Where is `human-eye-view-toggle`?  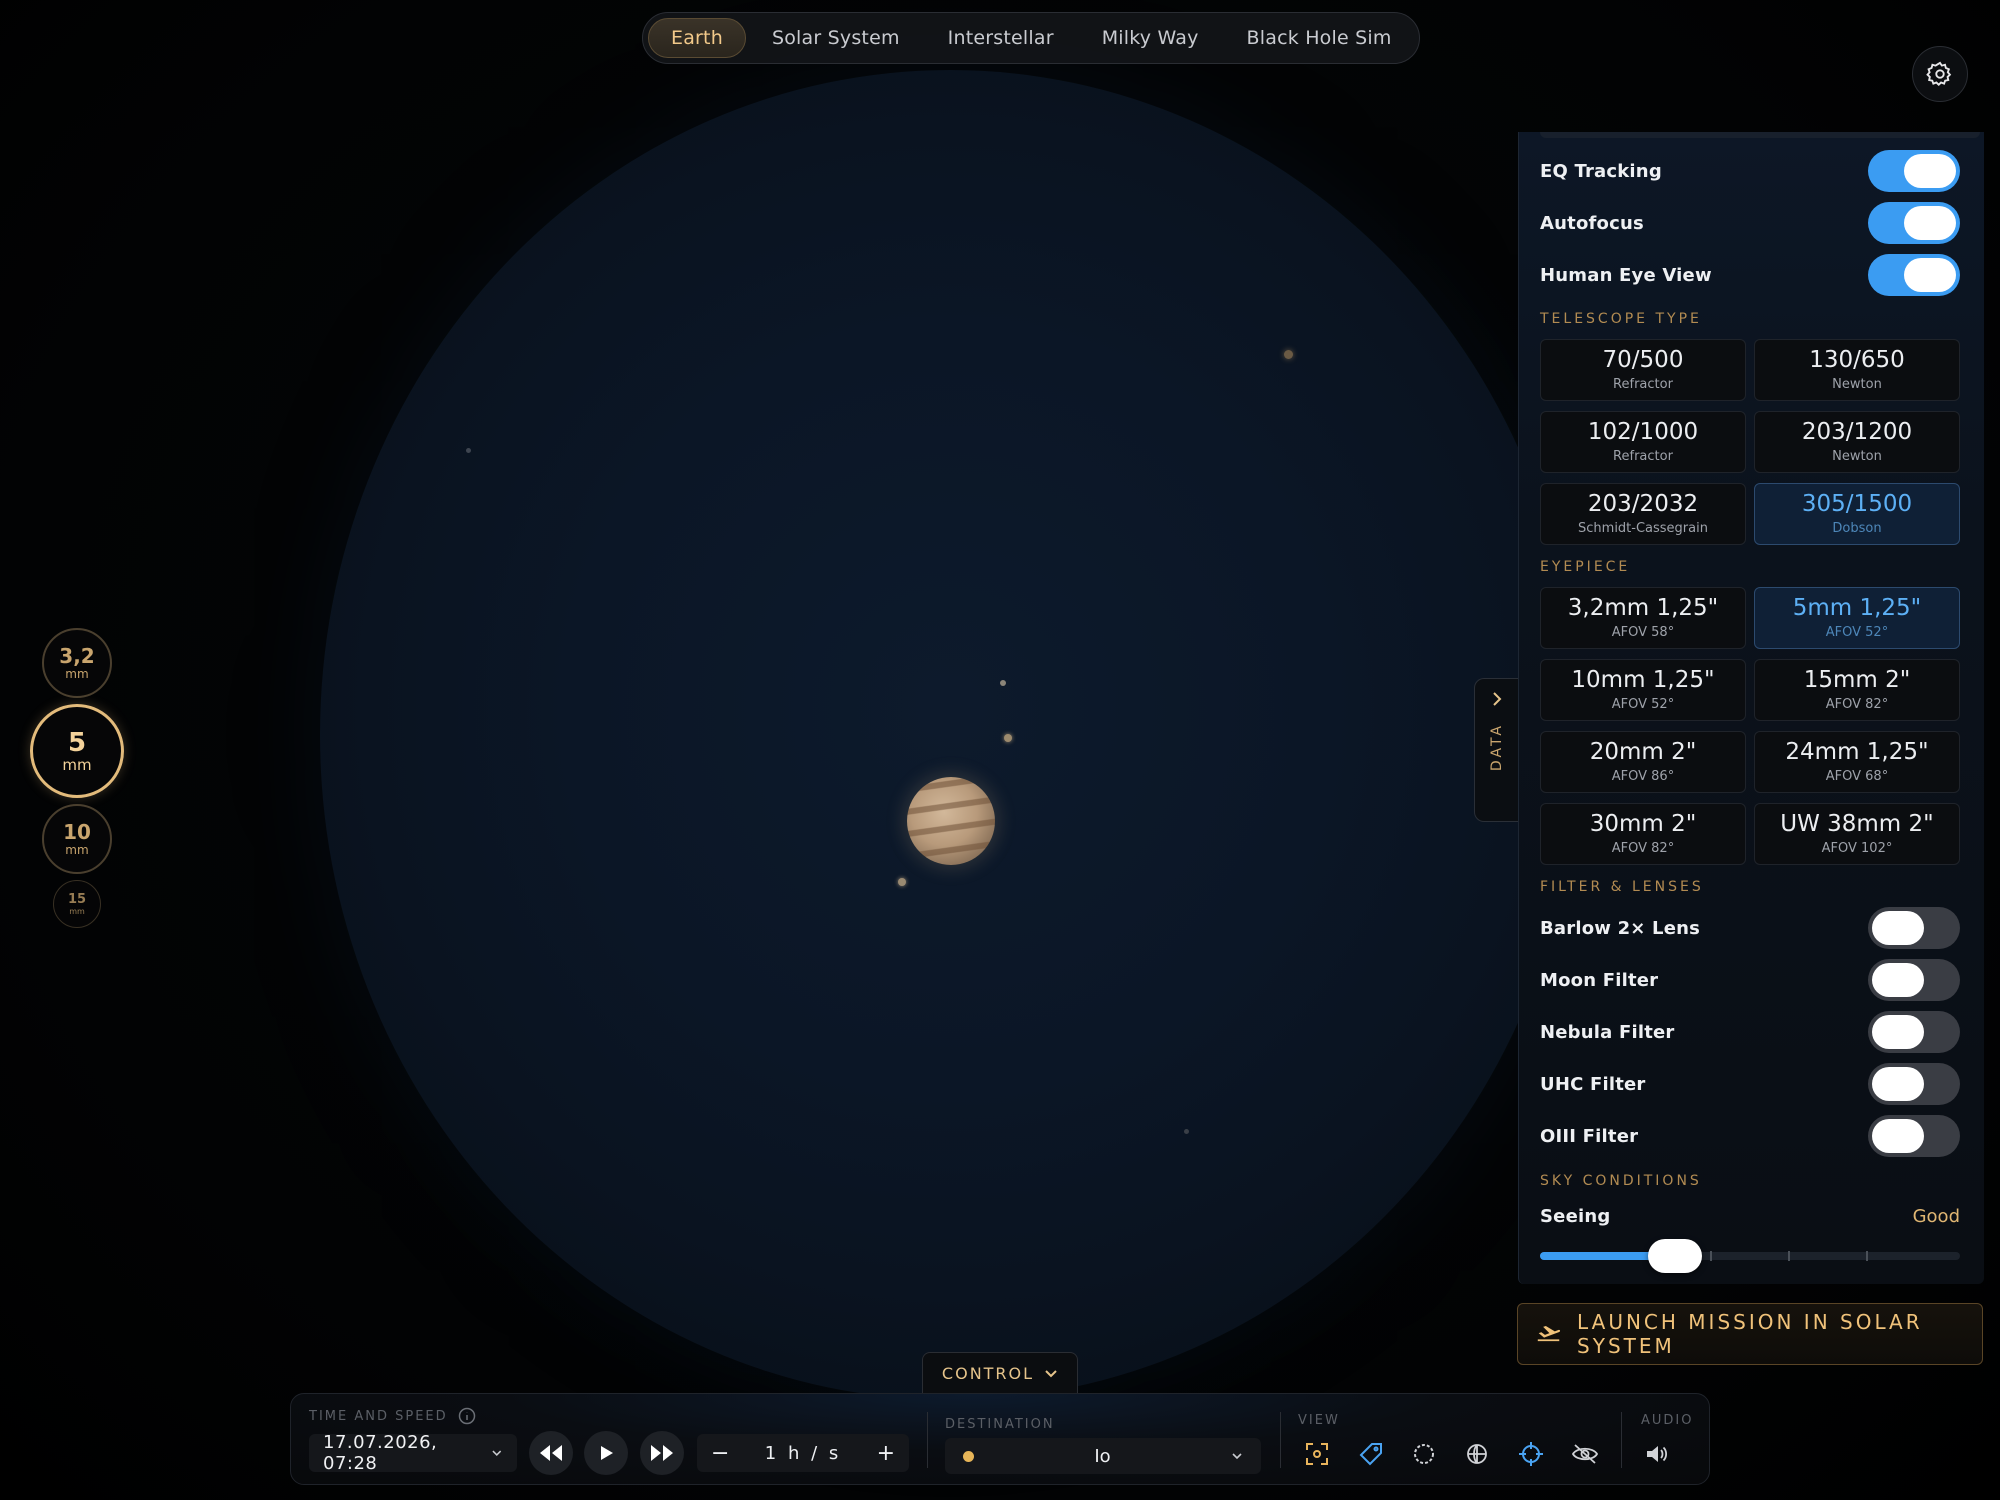
human-eye-view-toggle is located at coordinates (1914, 275).